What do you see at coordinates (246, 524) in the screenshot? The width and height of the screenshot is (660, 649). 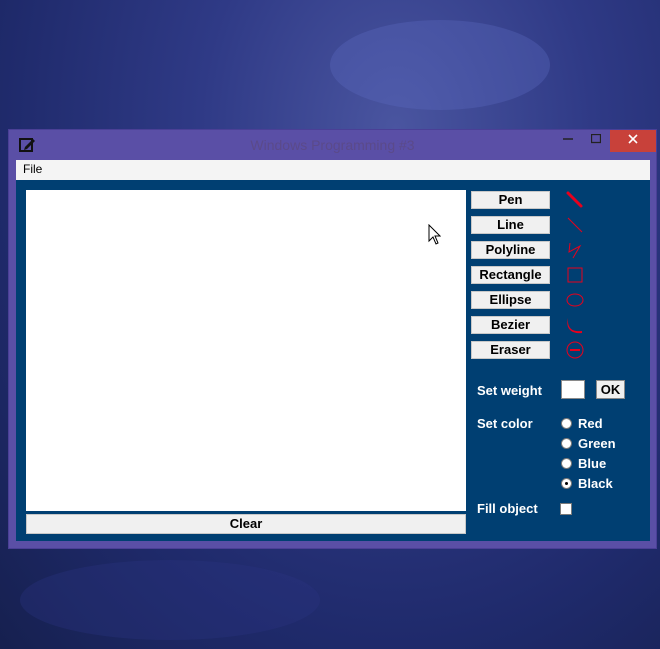 I see `clear-button: Clear` at bounding box center [246, 524].